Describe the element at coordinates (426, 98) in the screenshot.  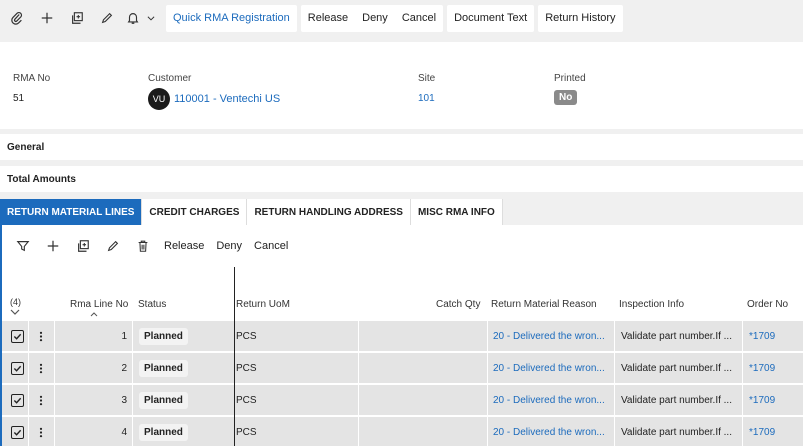
I see `site-link: 101` at that location.